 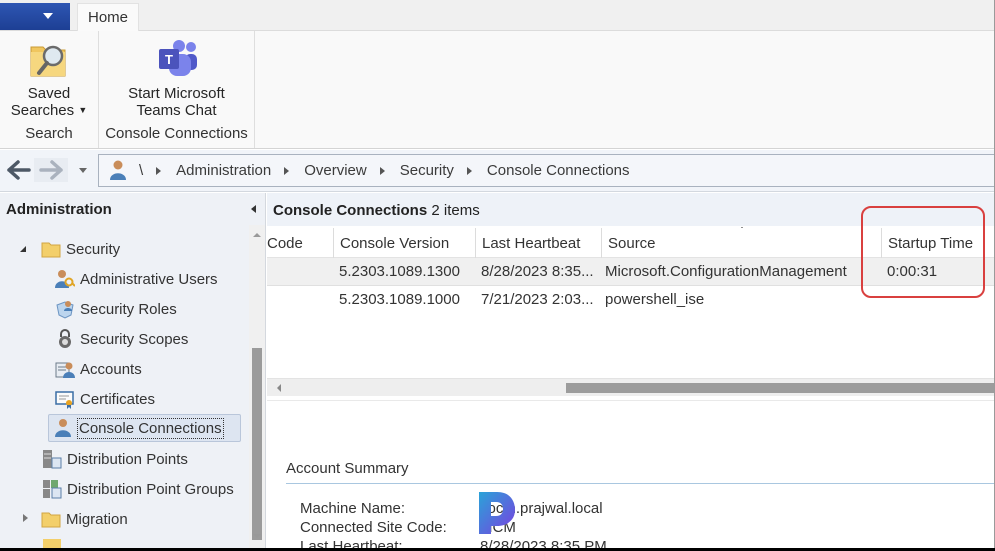 I want to click on cell-source: powershell_ise, so click(x=655, y=299).